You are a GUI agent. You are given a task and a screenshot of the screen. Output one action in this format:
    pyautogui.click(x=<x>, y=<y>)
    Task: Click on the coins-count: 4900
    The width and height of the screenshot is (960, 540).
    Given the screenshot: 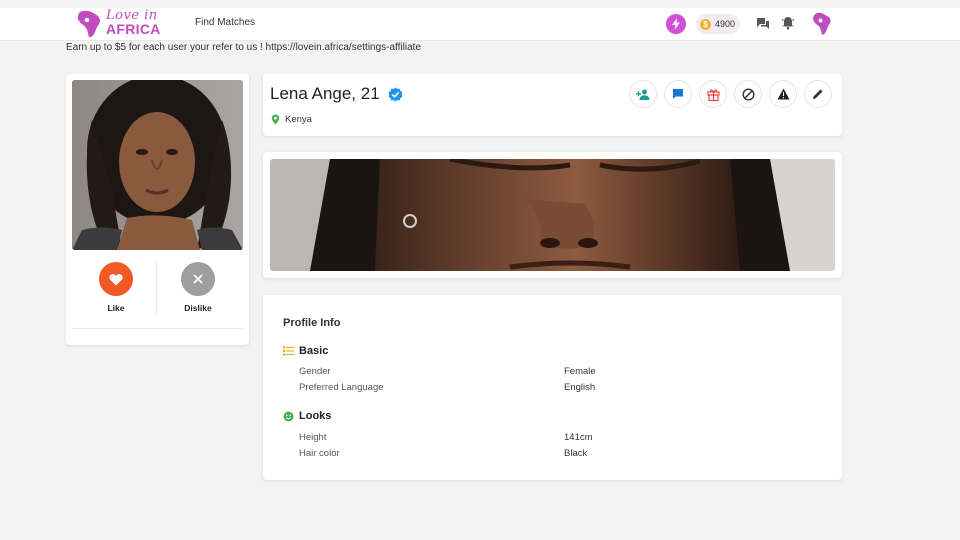 What is the action you would take?
    pyautogui.click(x=725, y=24)
    